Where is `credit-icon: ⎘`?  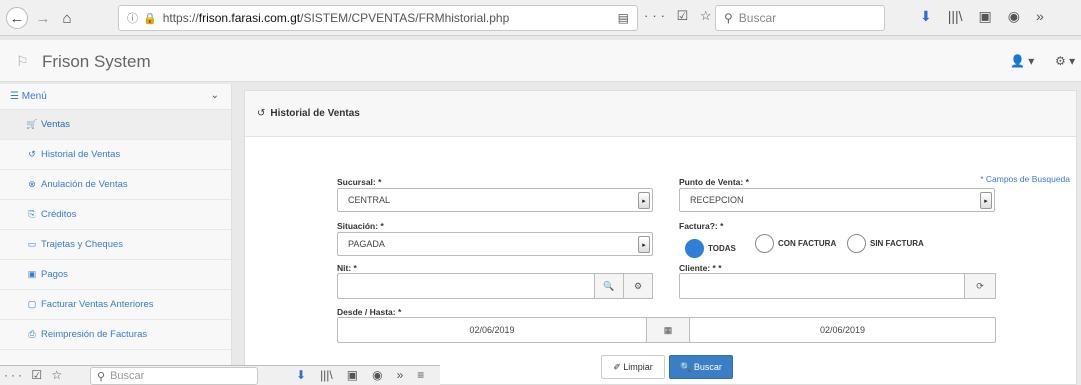 credit-icon: ⎘ is located at coordinates (32, 214).